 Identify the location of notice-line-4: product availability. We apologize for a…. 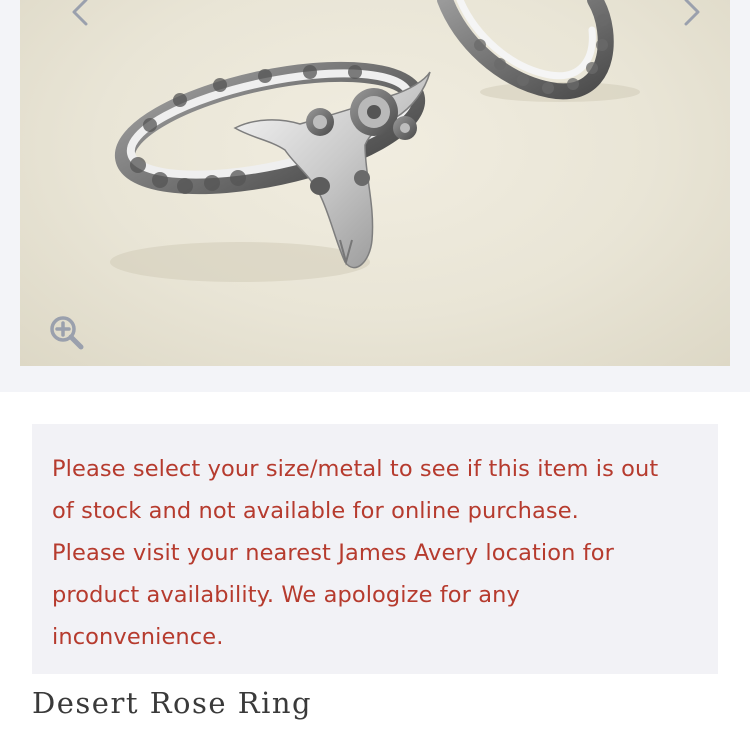
(286, 595).